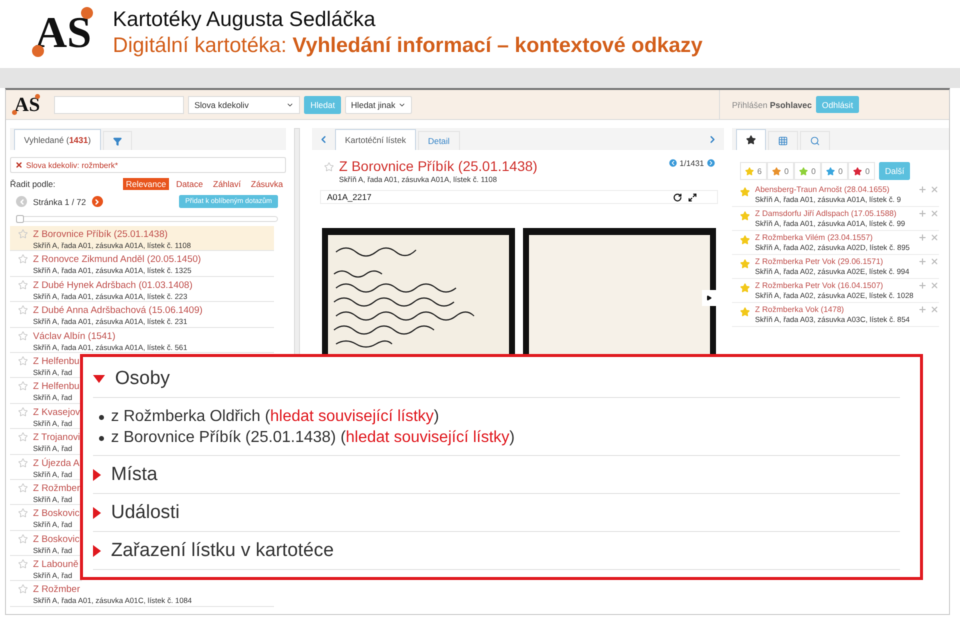 This screenshot has width=960, height=627. What do you see at coordinates (56, 412) in the screenshot?
I see `result-title: Z Kvasejov` at bounding box center [56, 412].